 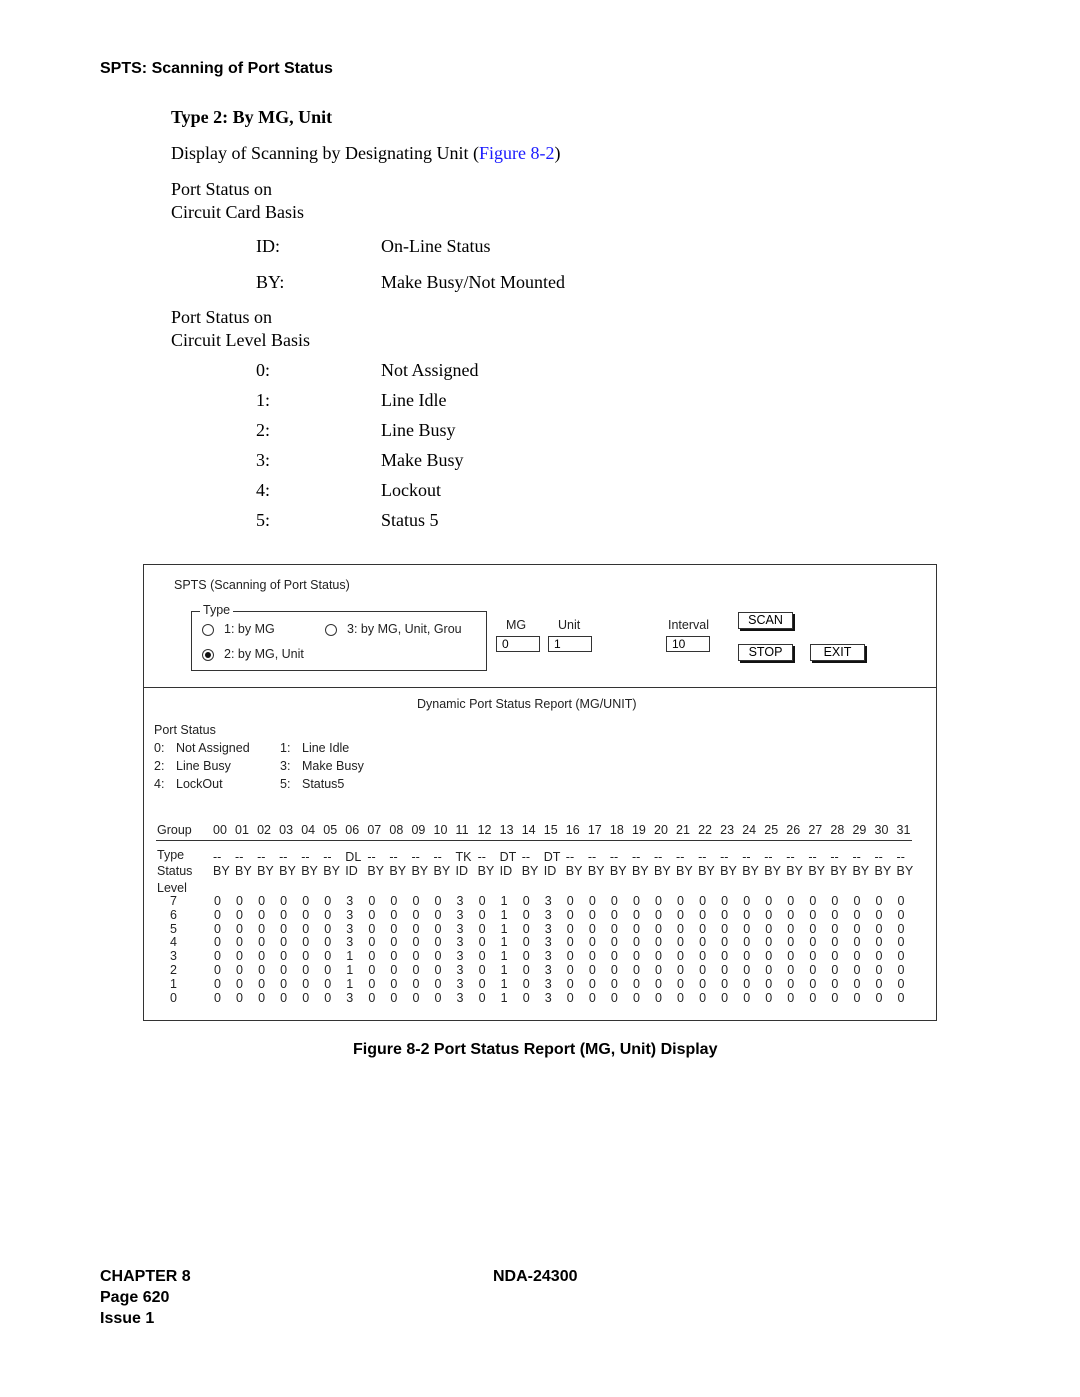 What do you see at coordinates (286, 830) in the screenshot?
I see `group-column-header: 03` at bounding box center [286, 830].